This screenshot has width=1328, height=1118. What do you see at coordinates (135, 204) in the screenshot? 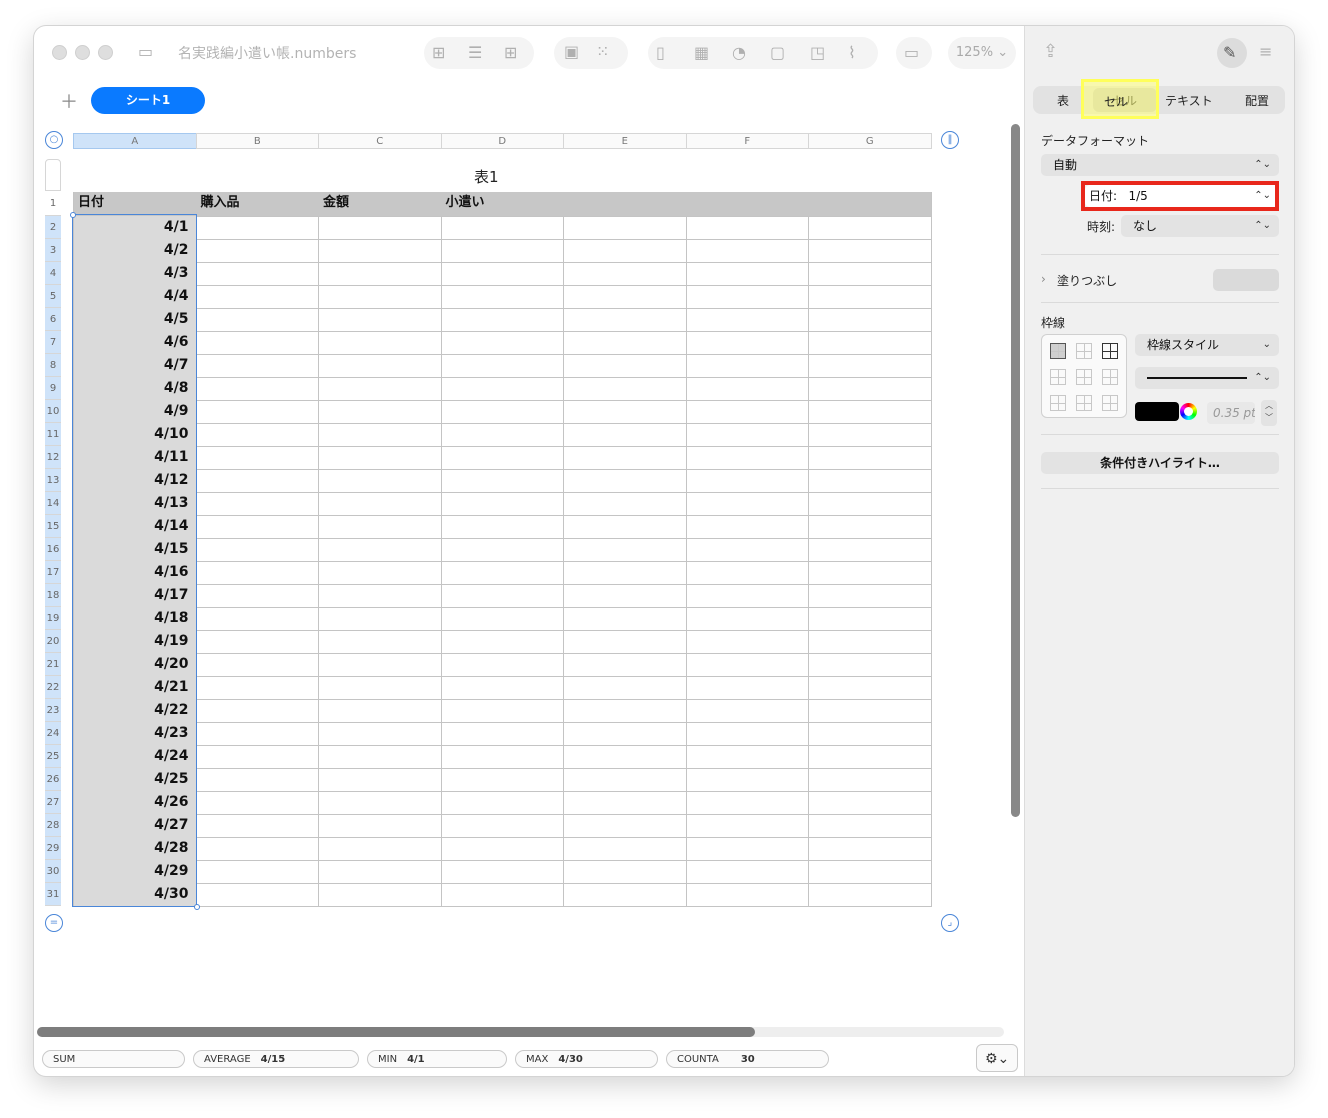
I see `header-cell: 日付` at bounding box center [135, 204].